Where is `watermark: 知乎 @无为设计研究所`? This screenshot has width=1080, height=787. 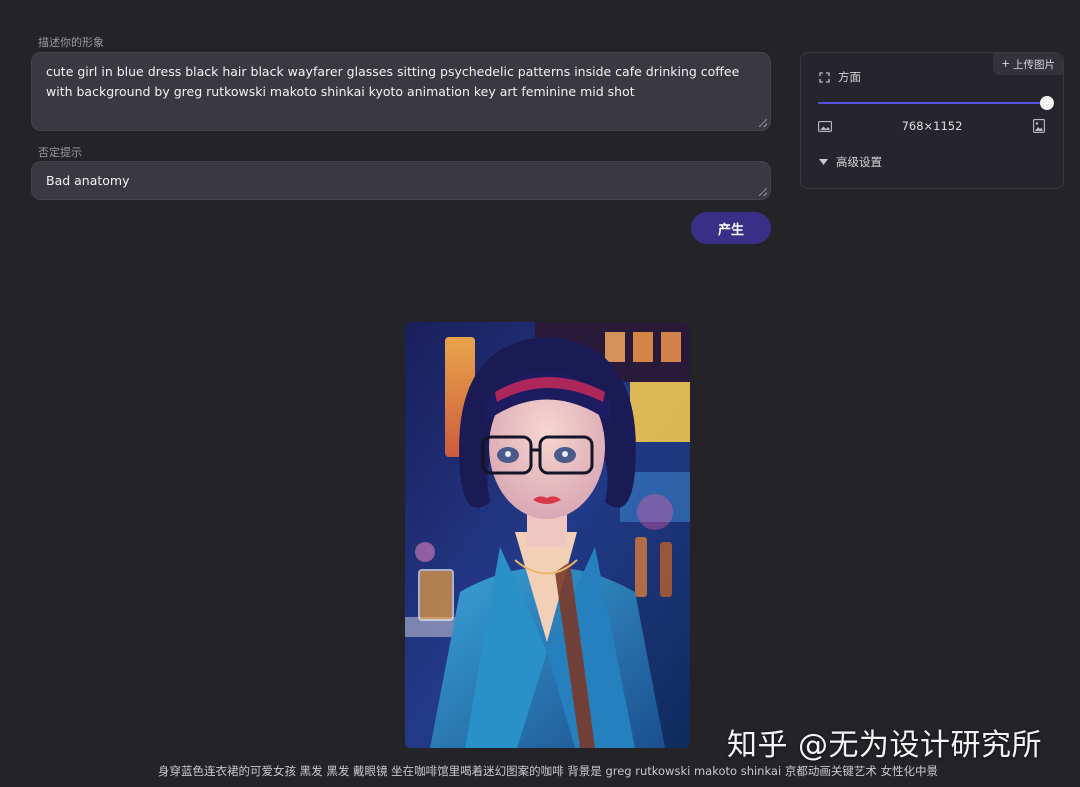 watermark: 知乎 @无为设计研究所 is located at coordinates (885, 745).